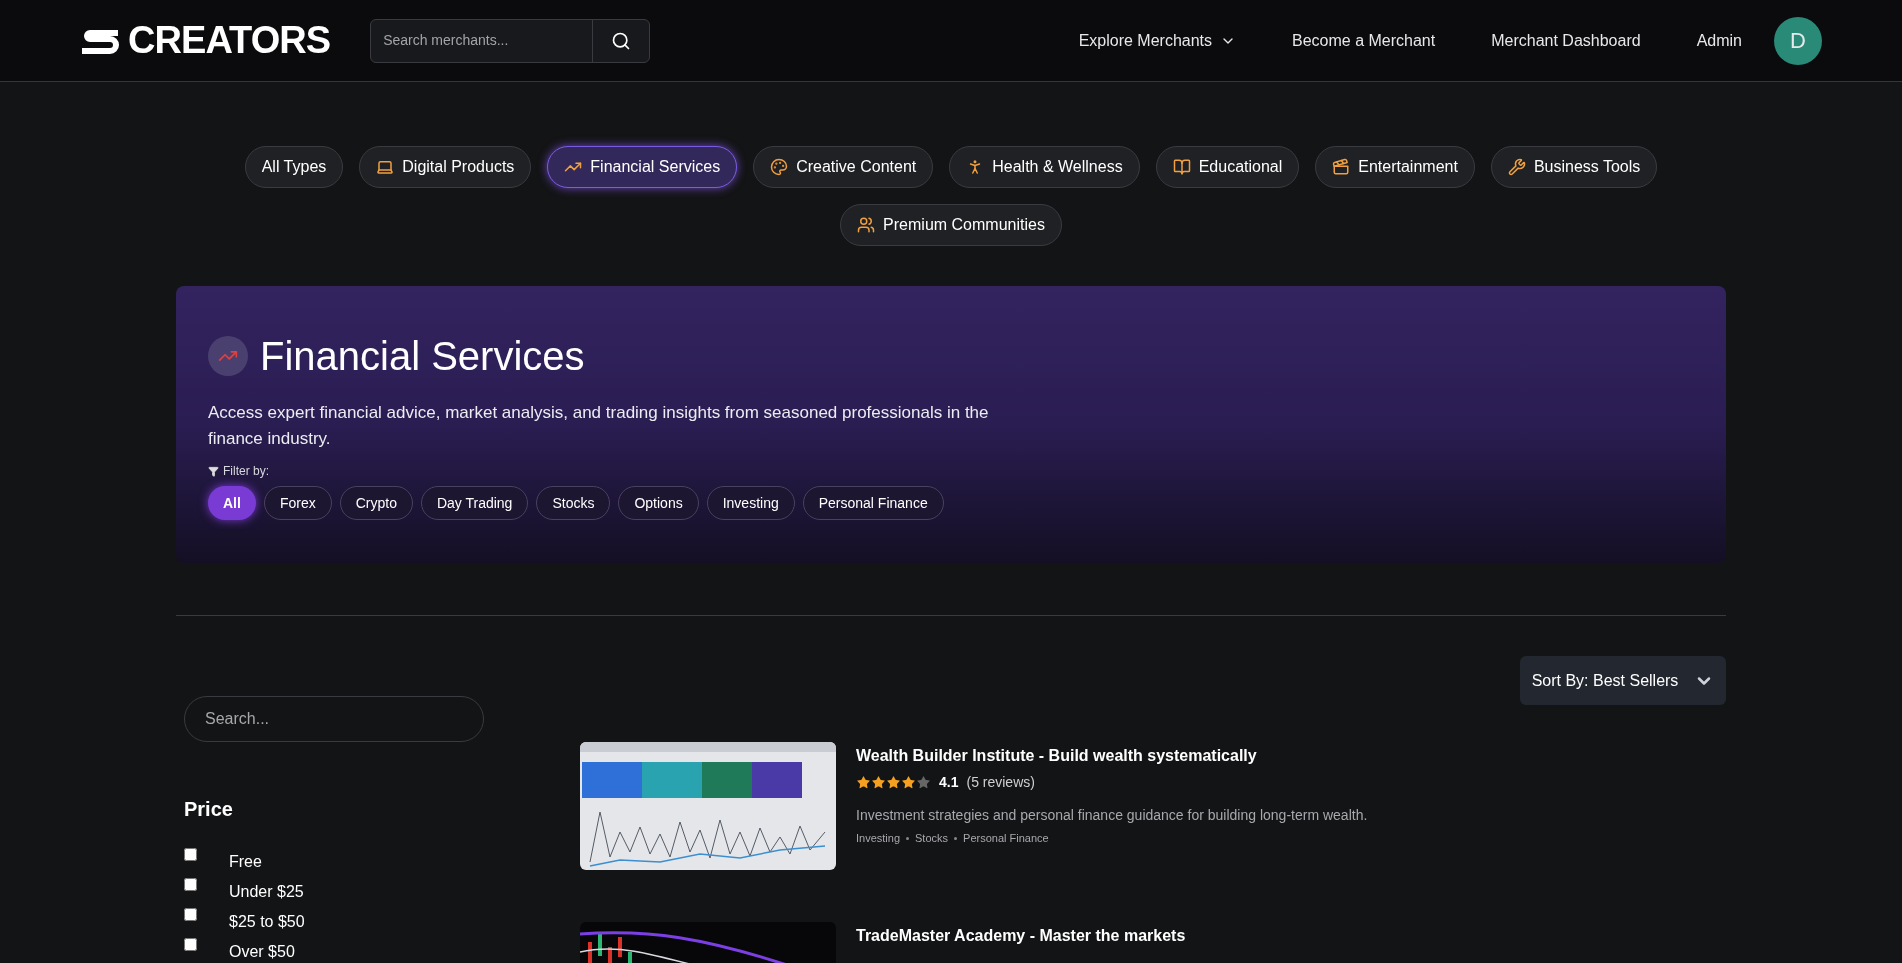 This screenshot has width=1902, height=963. I want to click on category-tab: Business Tools, so click(1574, 167).